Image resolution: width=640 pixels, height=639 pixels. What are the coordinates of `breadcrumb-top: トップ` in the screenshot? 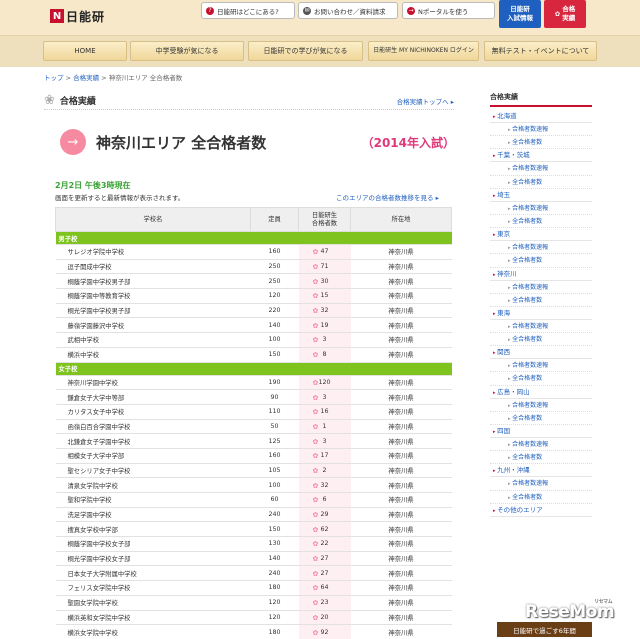 It's located at (54, 78).